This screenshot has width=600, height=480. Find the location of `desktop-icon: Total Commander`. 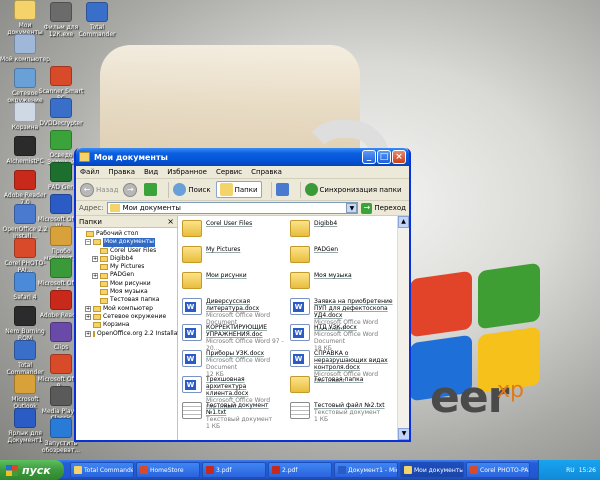

desktop-icon: Total Commander is located at coordinates (97, 20).